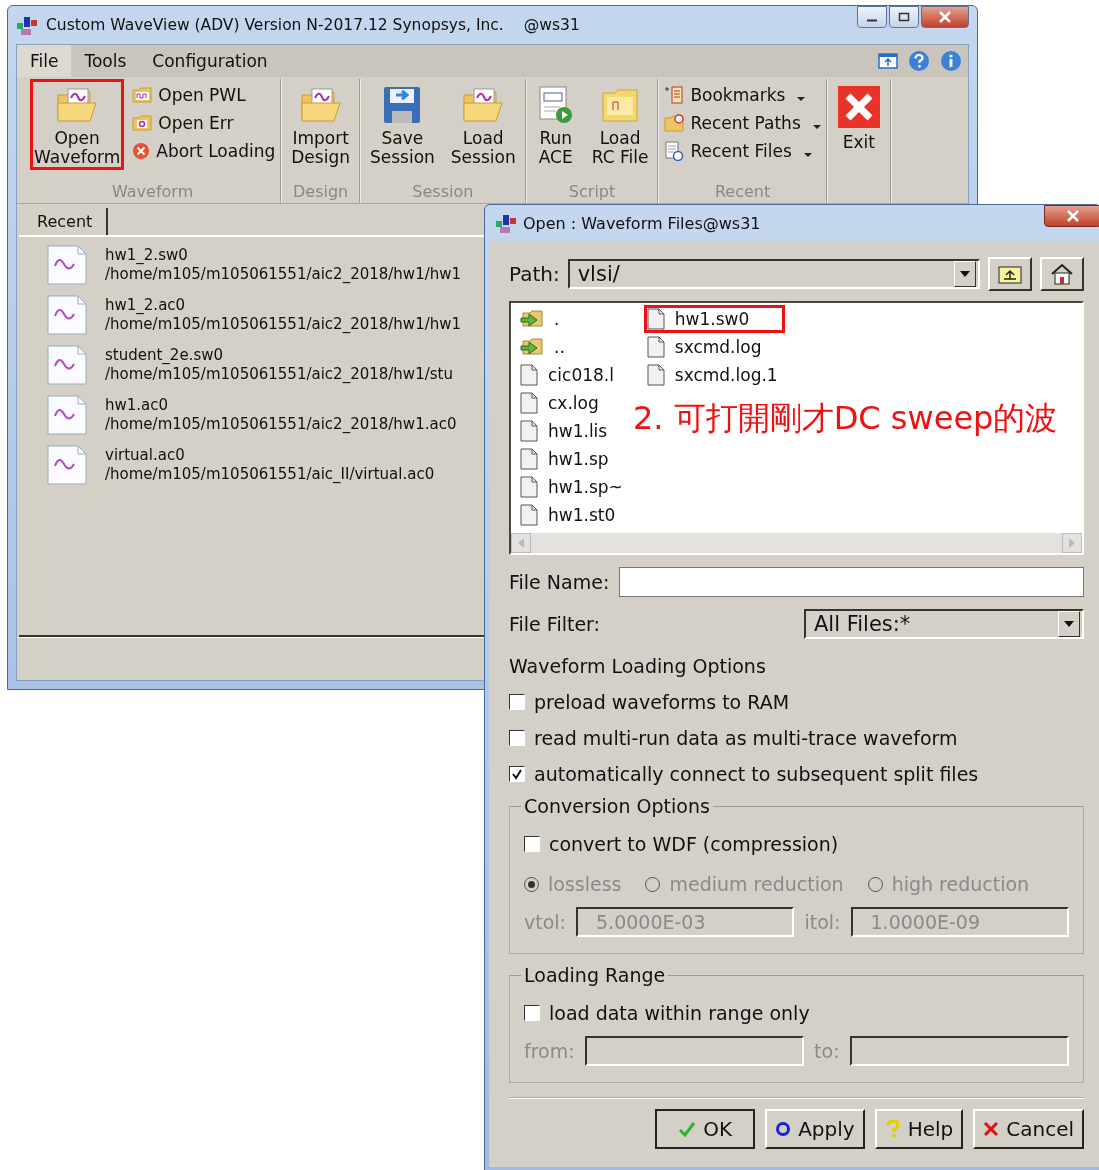 The height and width of the screenshot is (1170, 1099). Describe the element at coordinates (714, 319) in the screenshot. I see `file-list-entry: hw1.sw0` at that location.